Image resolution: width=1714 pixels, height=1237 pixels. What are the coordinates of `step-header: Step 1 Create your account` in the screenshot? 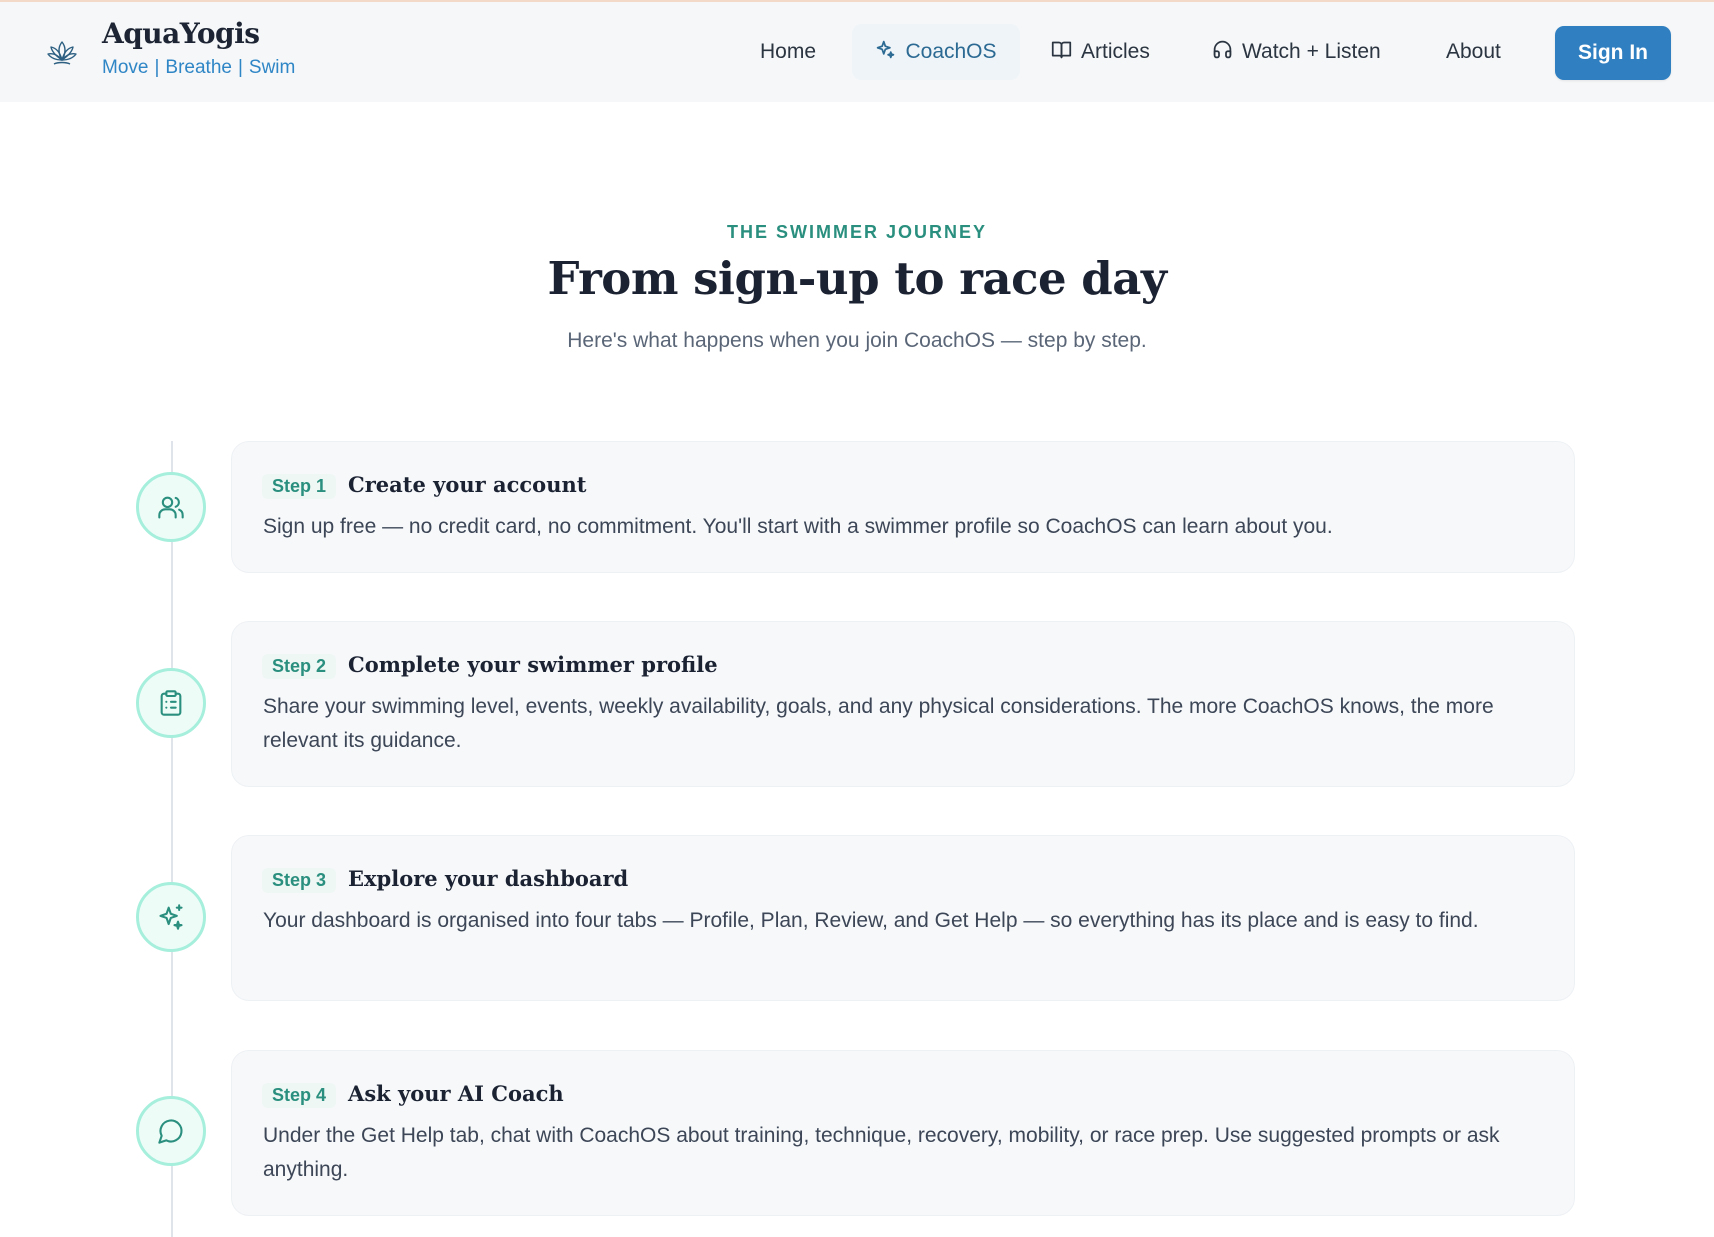 It's located at (424, 485).